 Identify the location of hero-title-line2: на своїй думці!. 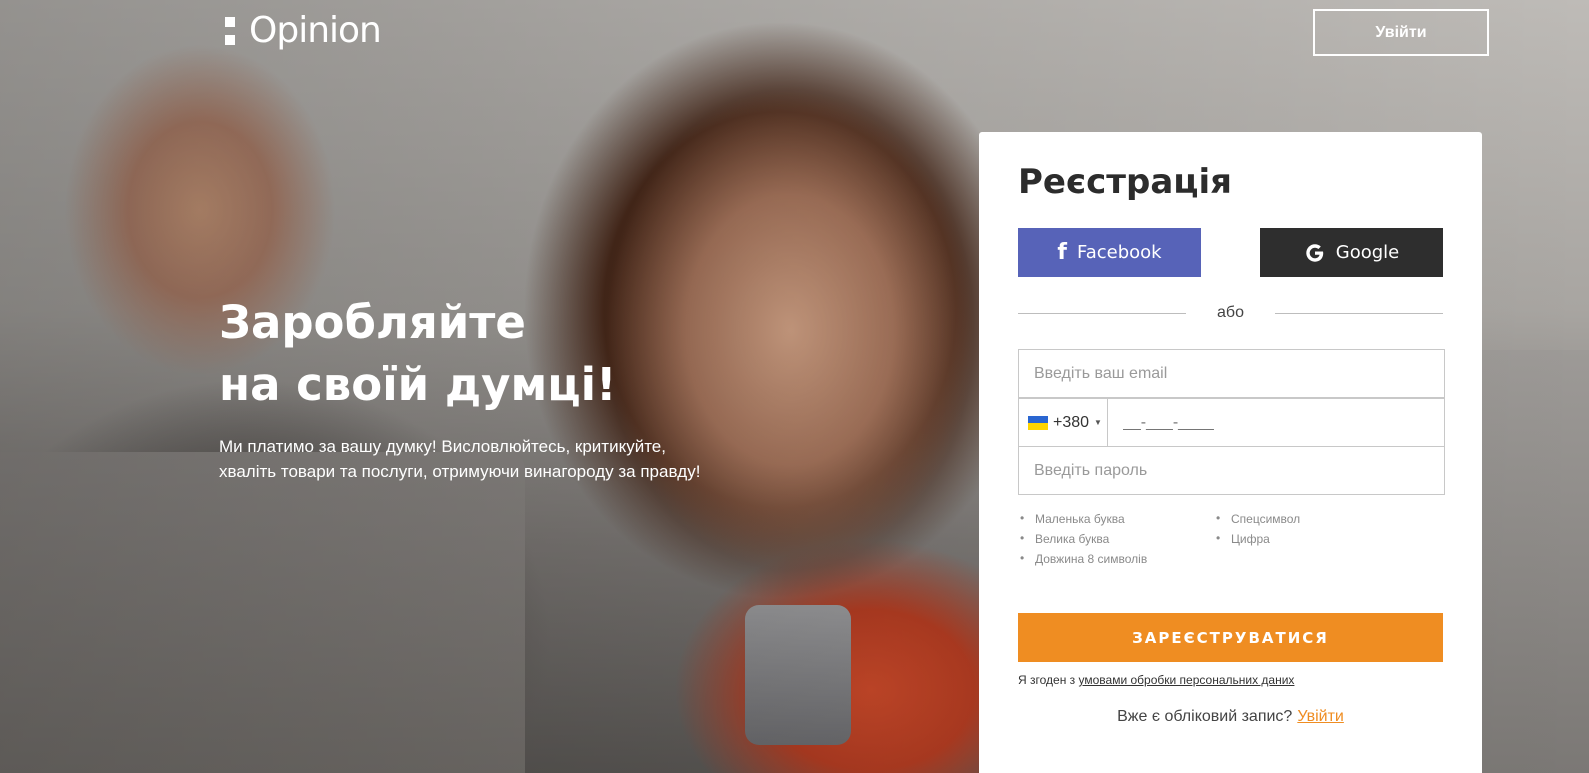
(418, 384).